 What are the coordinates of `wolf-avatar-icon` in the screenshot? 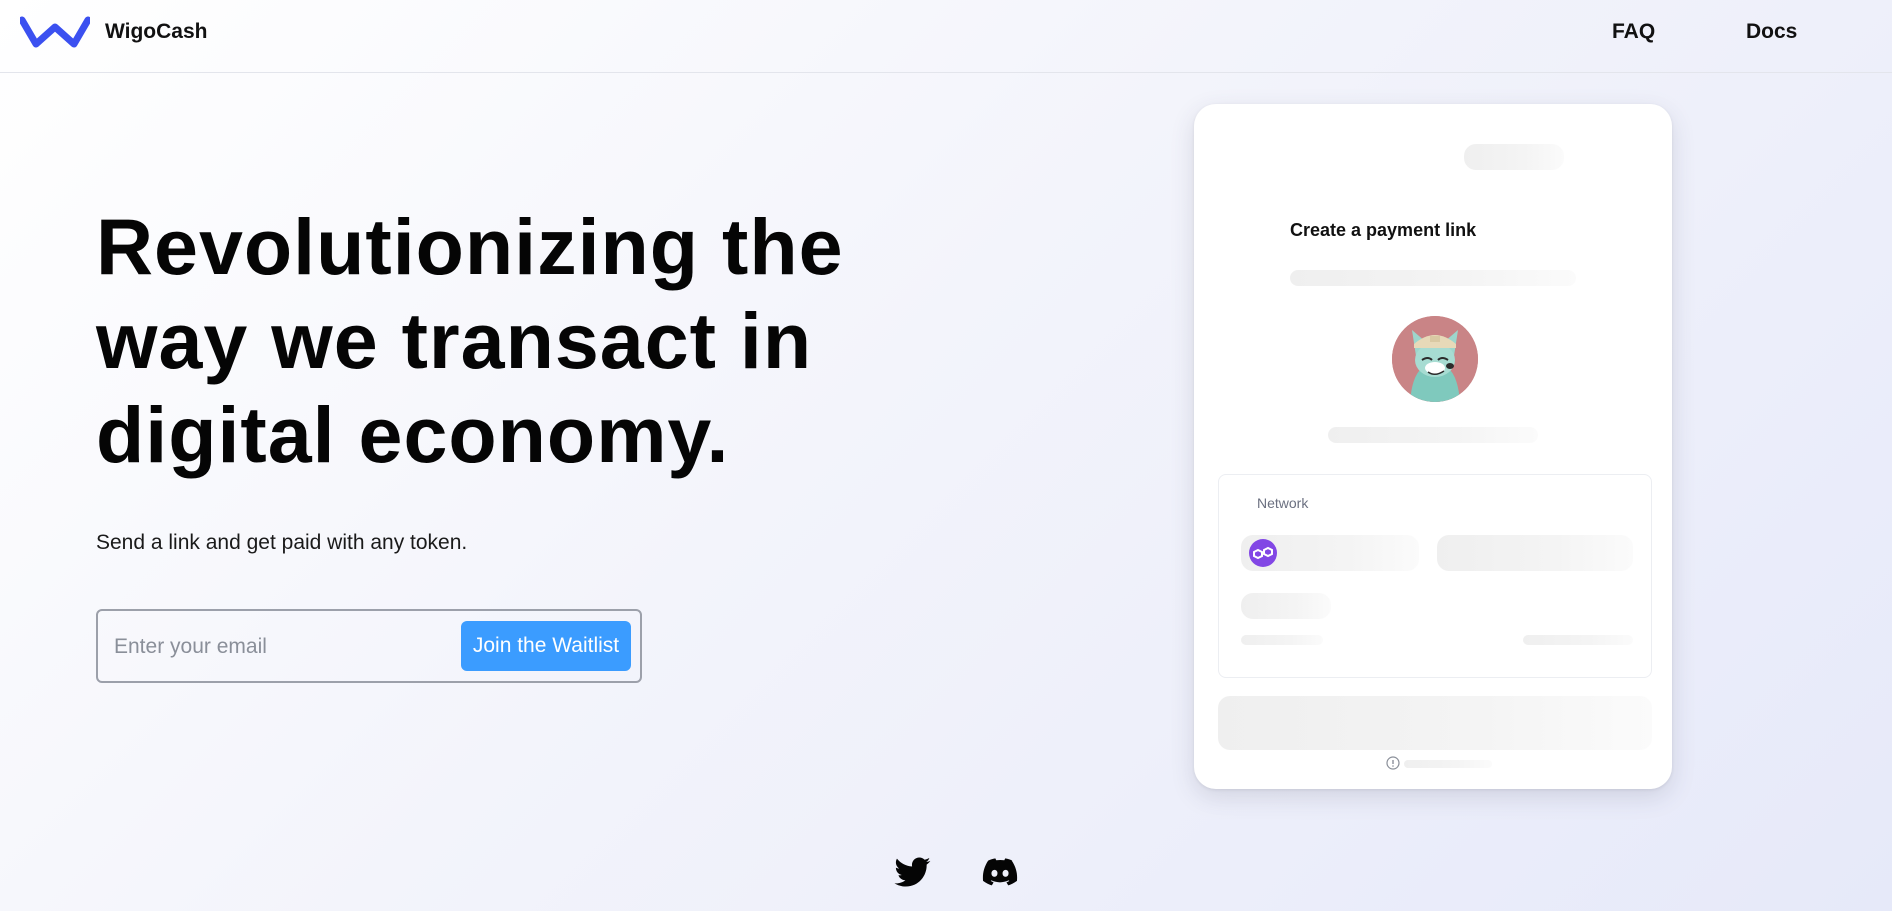 It's located at (1435, 359).